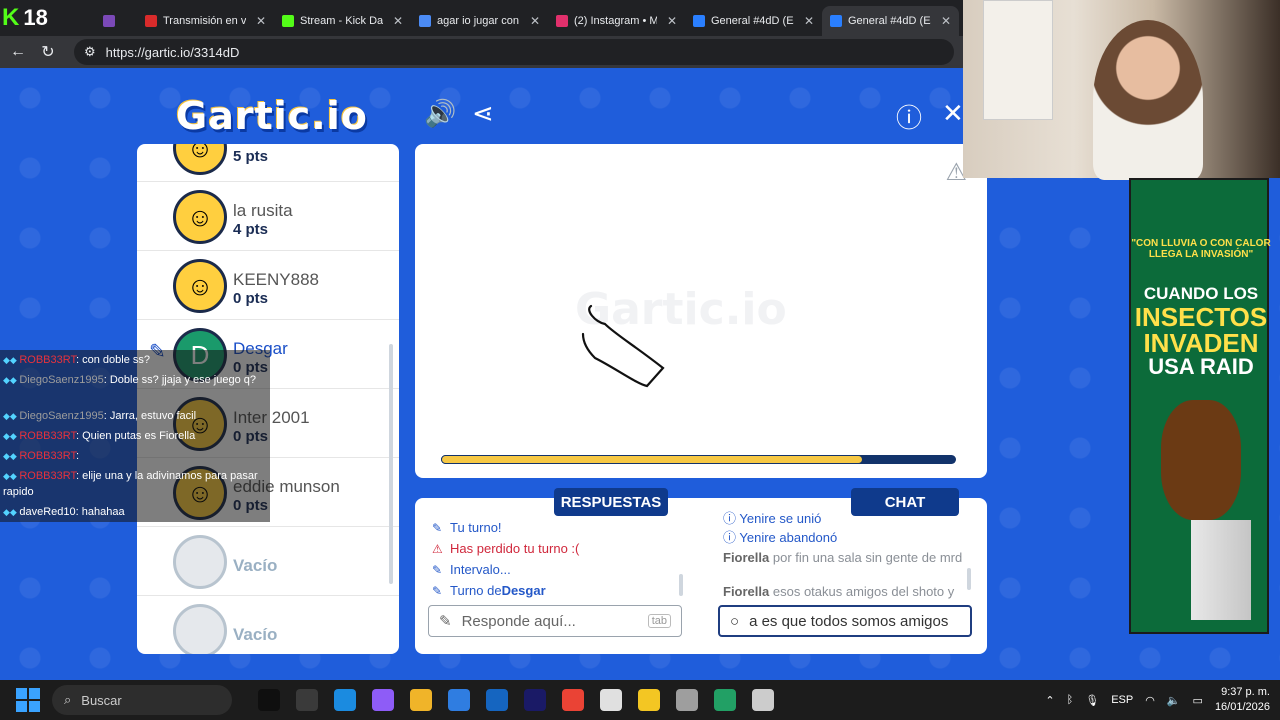  What do you see at coordinates (18, 52) in the screenshot?
I see `back-arrow-icon: ←` at bounding box center [18, 52].